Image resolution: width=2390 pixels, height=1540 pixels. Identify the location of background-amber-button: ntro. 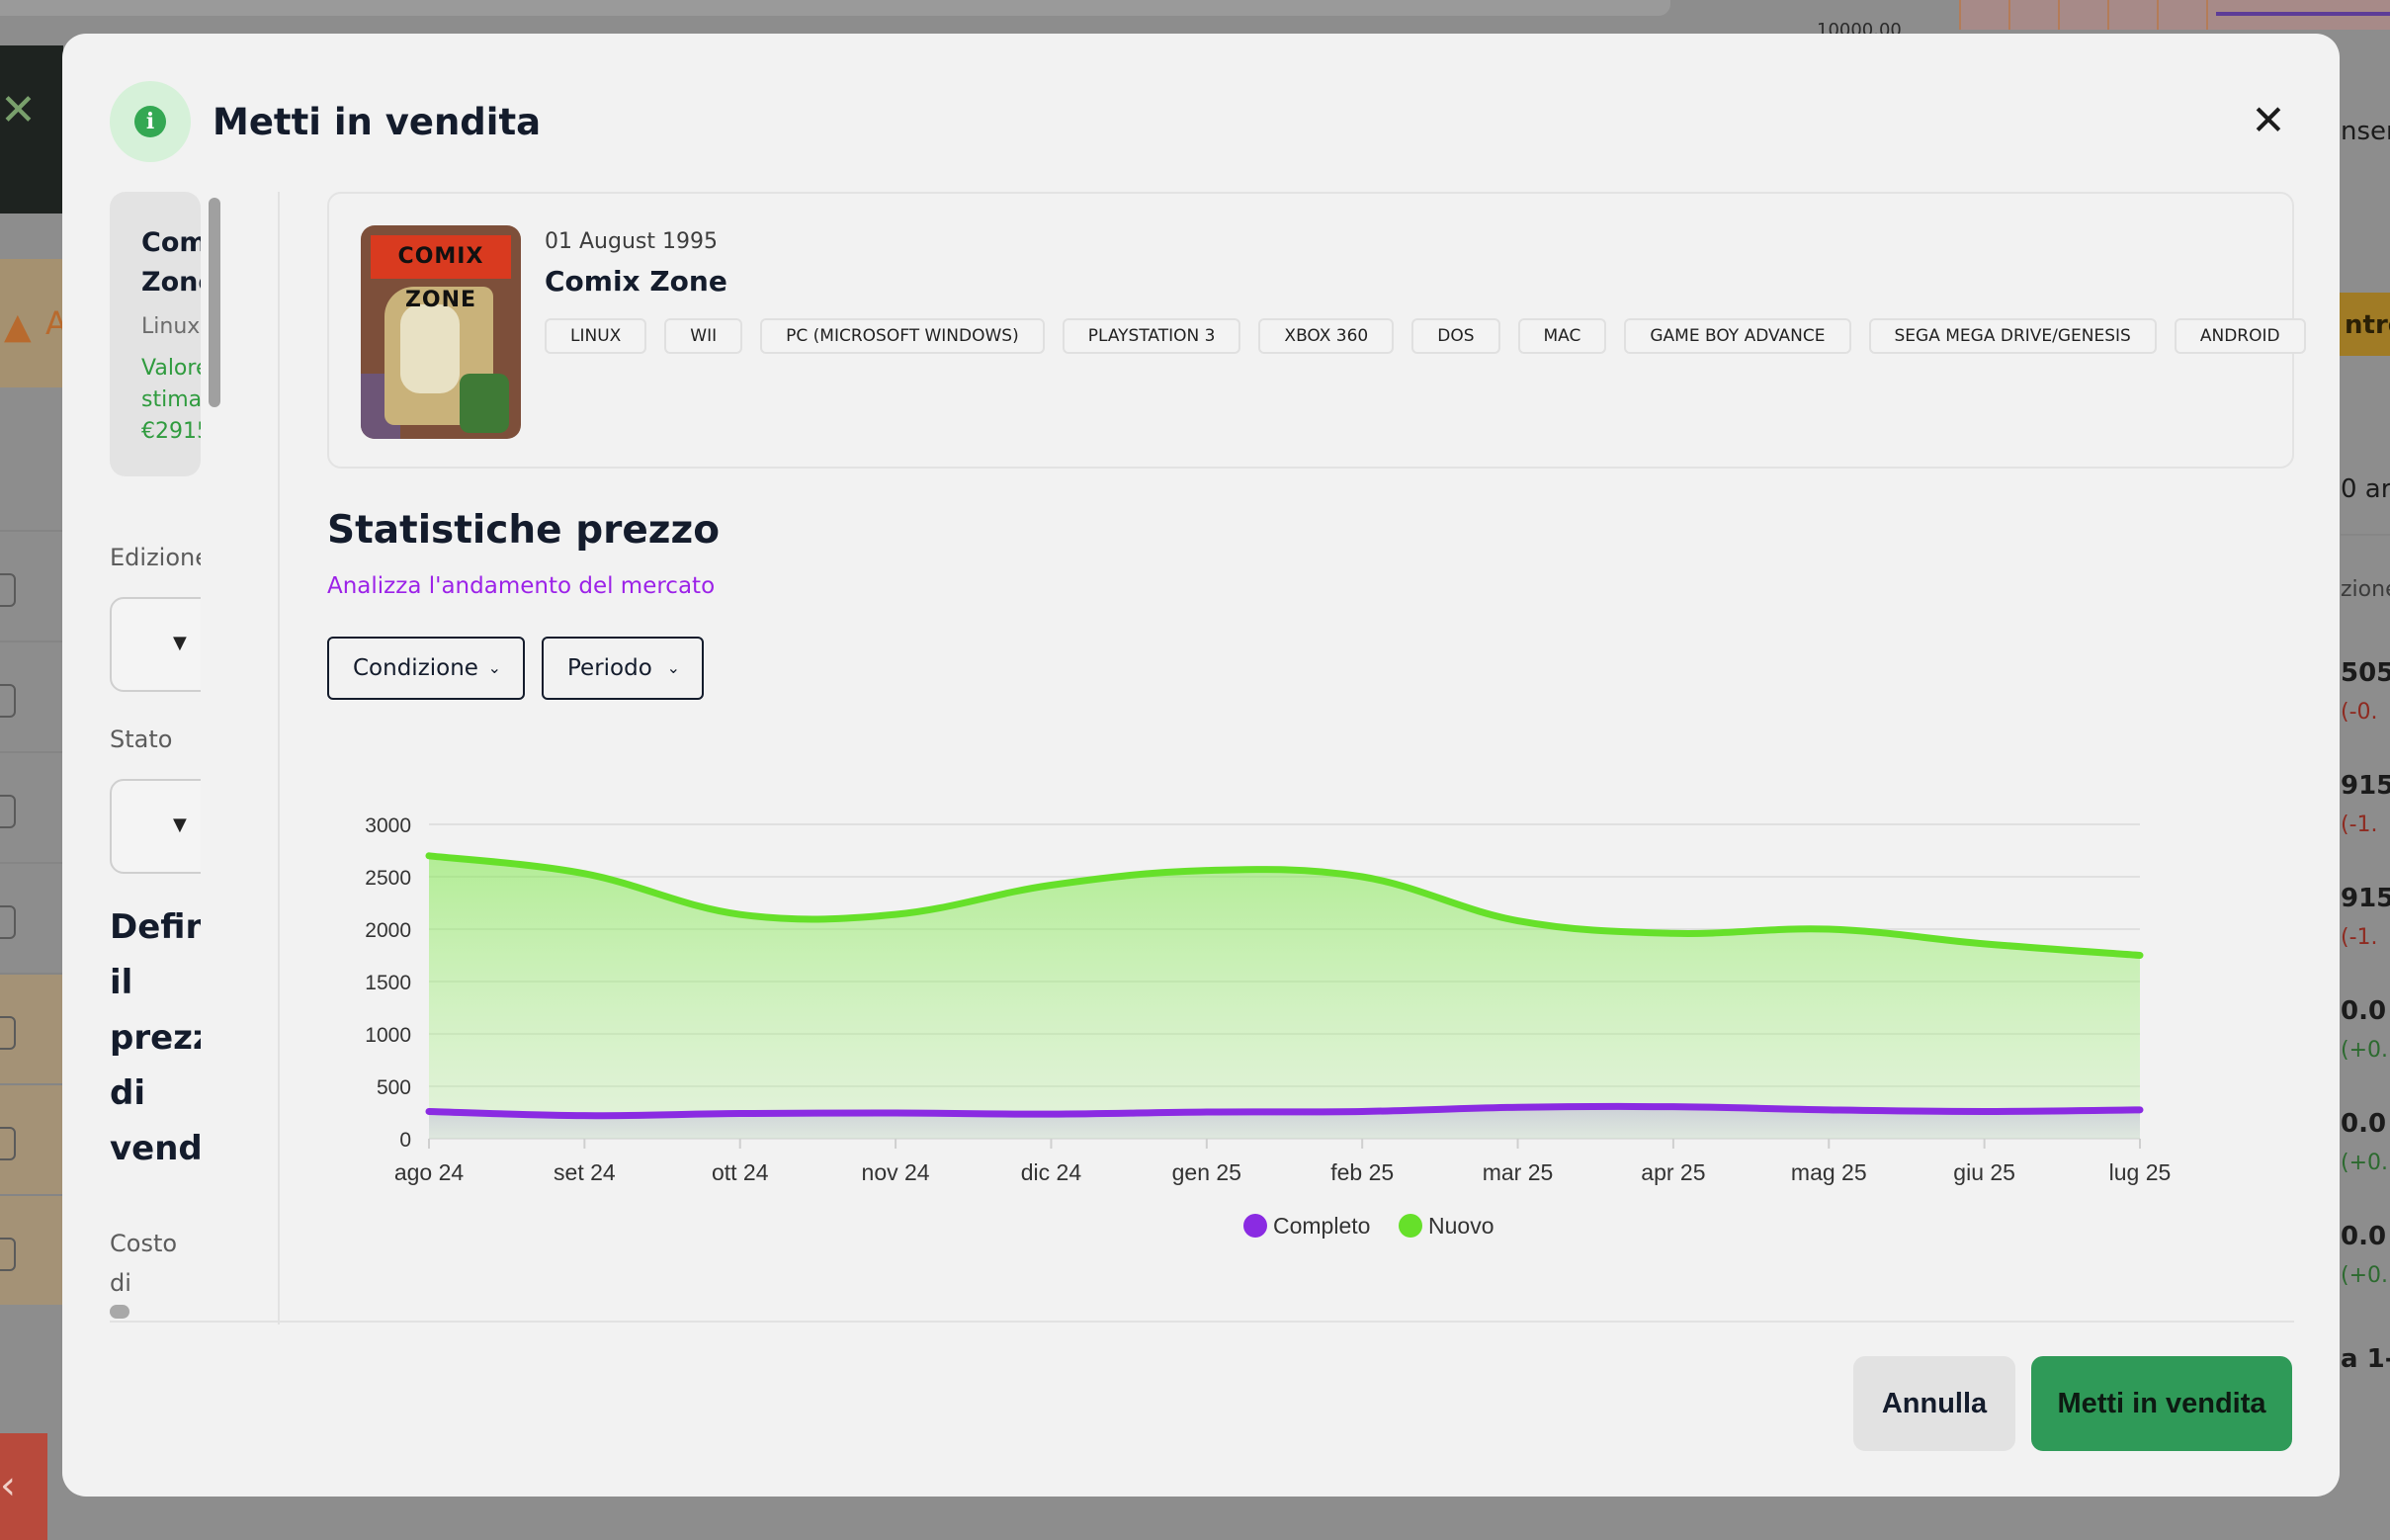
(2363, 324).